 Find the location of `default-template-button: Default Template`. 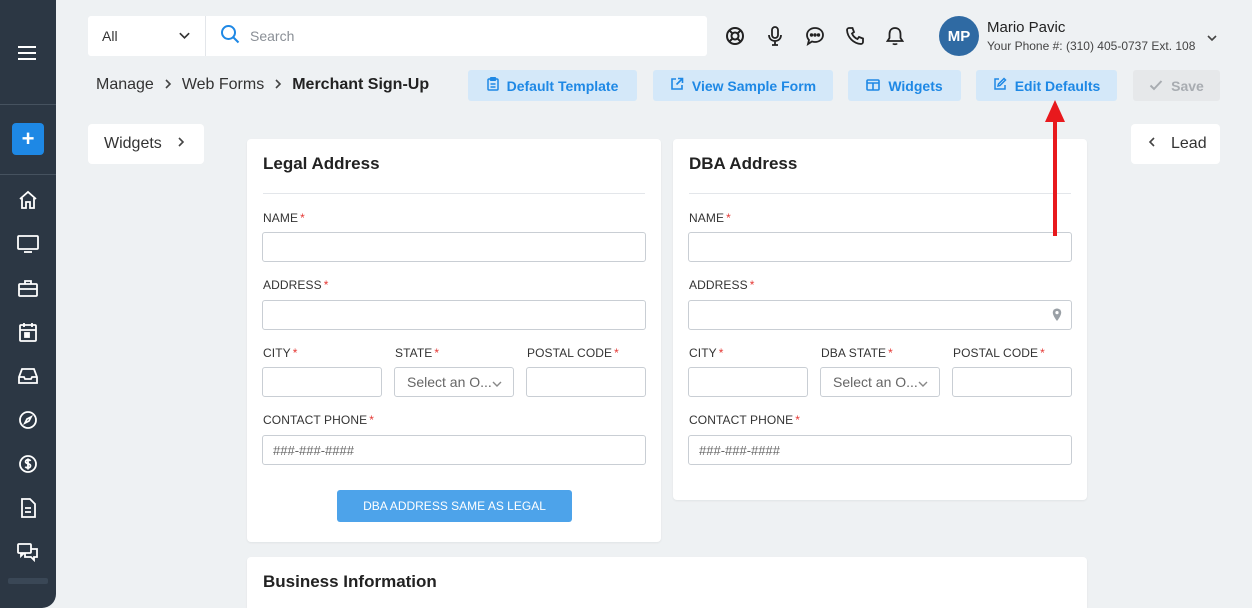

default-template-button: Default Template is located at coordinates (552, 85).